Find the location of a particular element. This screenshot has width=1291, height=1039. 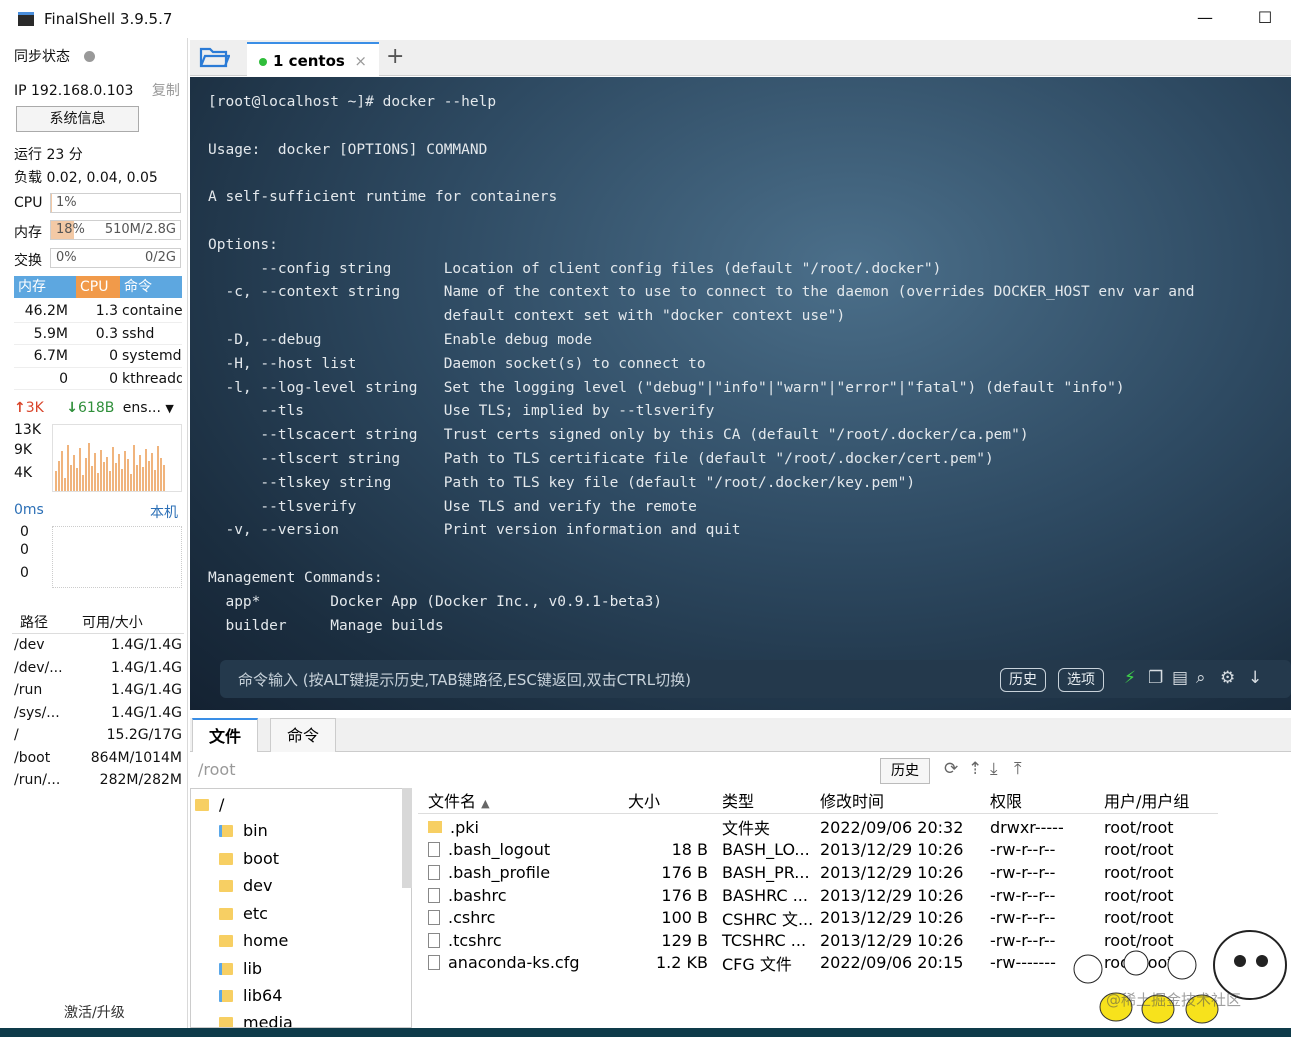

col-owner: 用户/用户组 is located at coordinates (1155, 800).